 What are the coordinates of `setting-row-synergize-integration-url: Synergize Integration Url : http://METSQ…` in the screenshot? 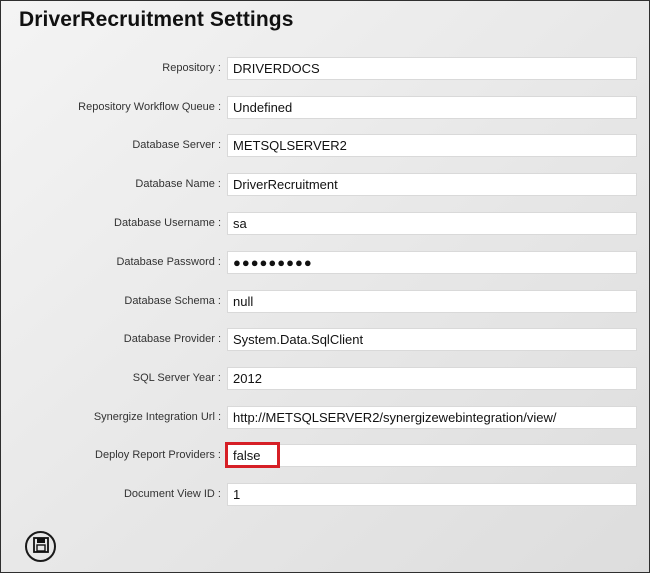 It's located at (325, 418).